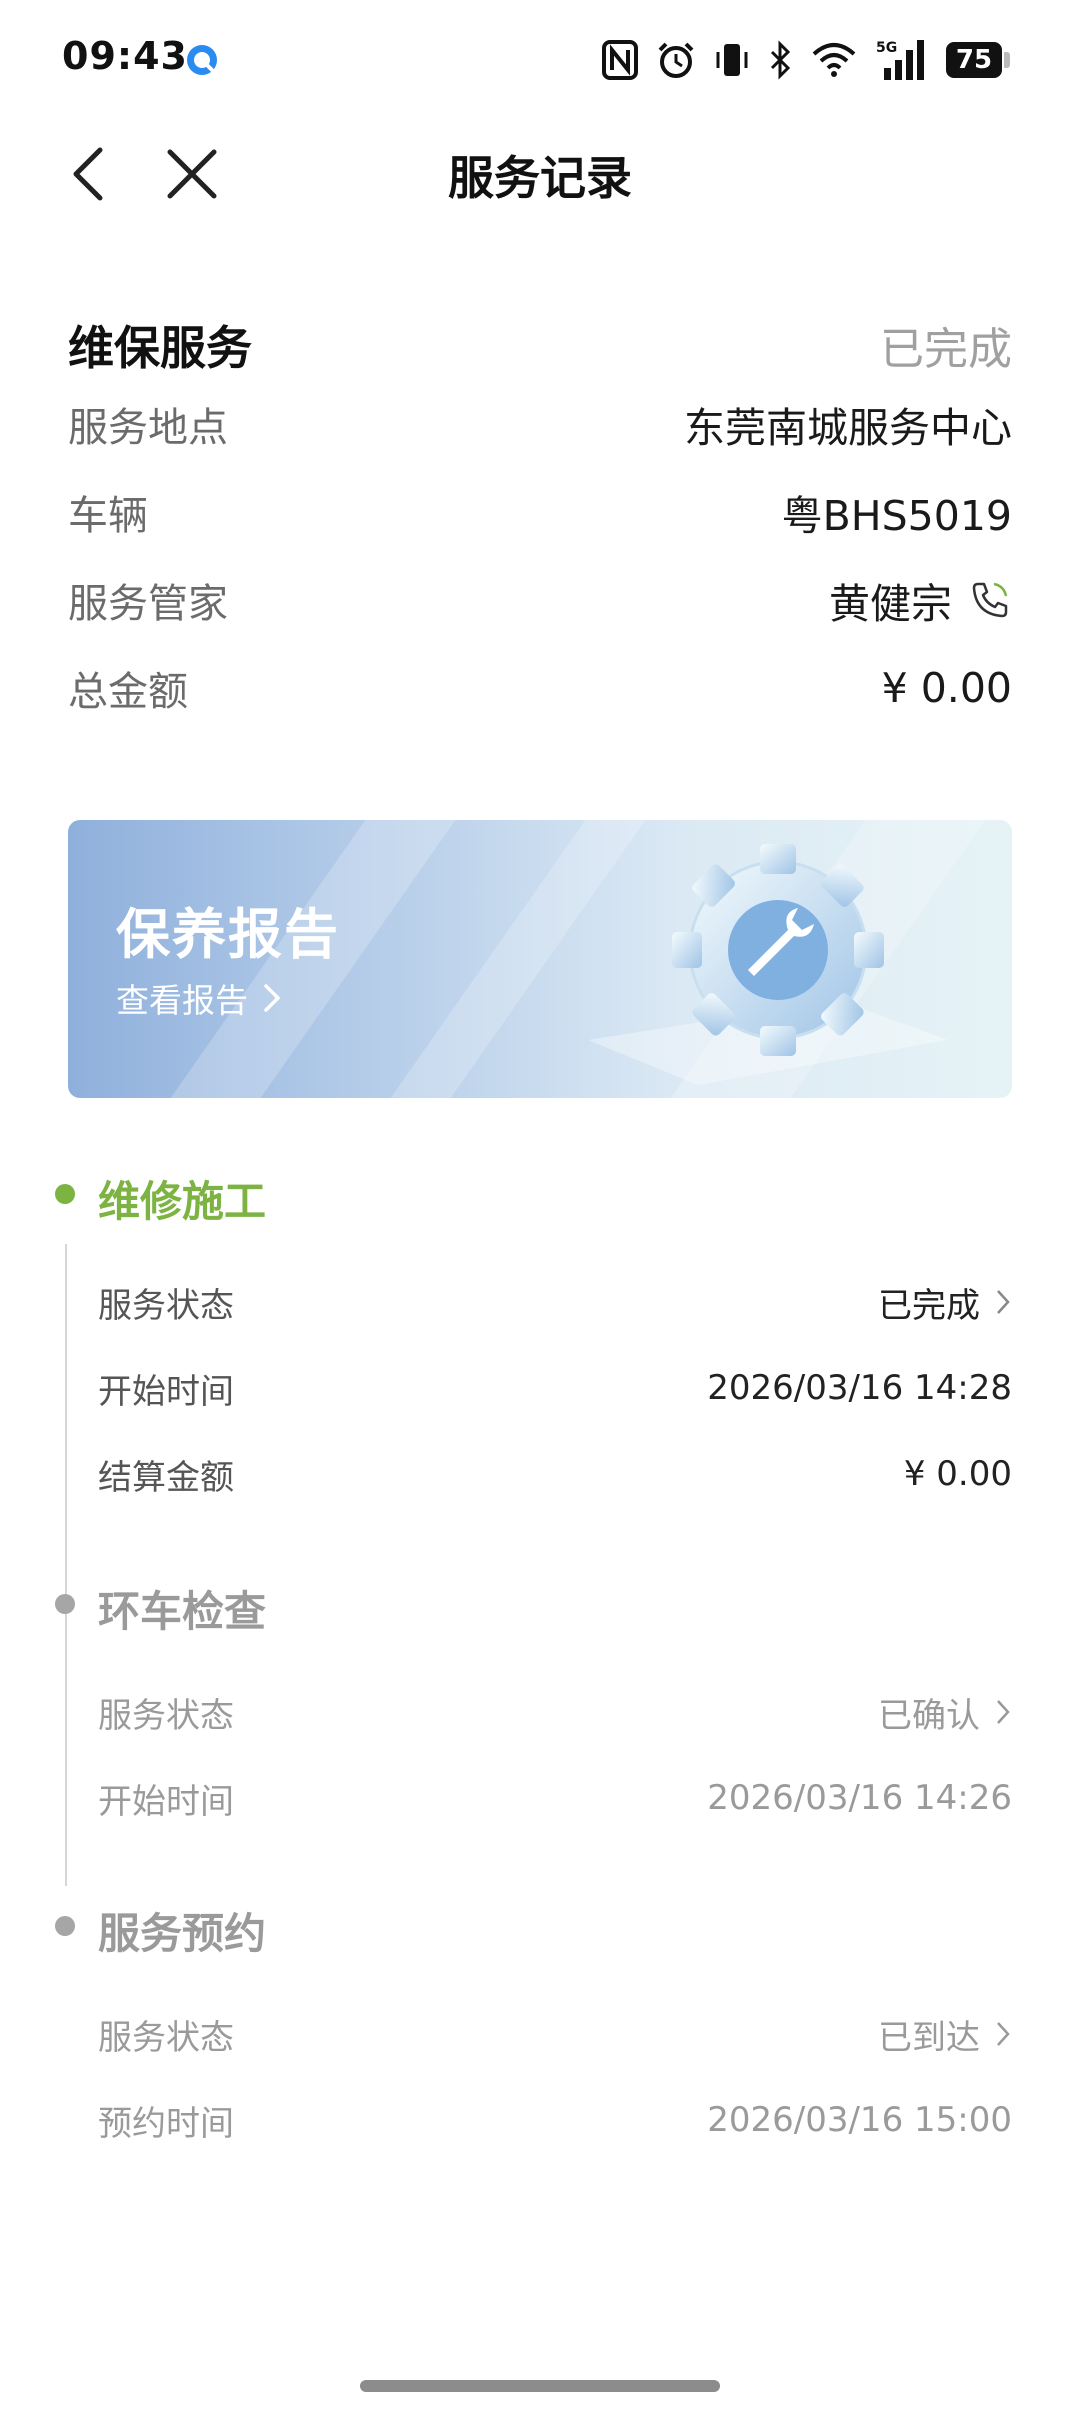  Describe the element at coordinates (957, 1474) in the screenshot. I see `timeline-value: ¥ 0.00` at that location.